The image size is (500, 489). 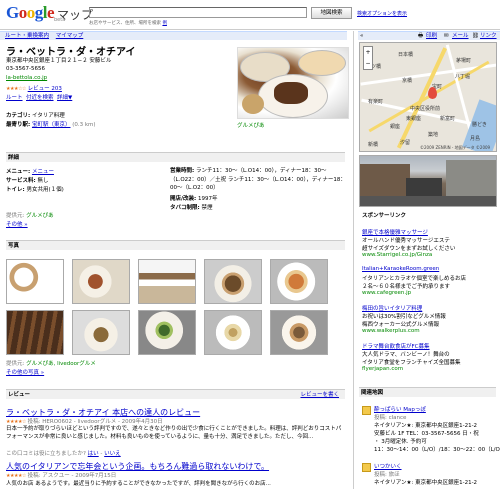 What do you see at coordinates (15, 190) in the screenshot?
I see `toilet-label: トイレ:` at bounding box center [15, 190].